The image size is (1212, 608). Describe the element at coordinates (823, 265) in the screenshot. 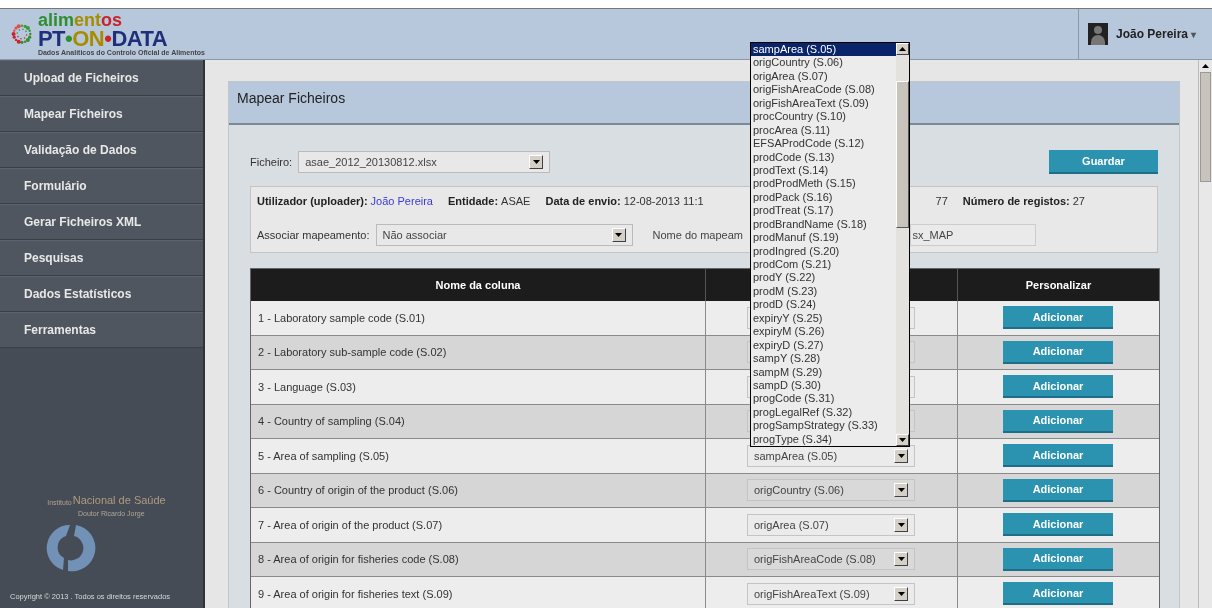

I see `dropdown-option: prodCom (S.21)` at that location.